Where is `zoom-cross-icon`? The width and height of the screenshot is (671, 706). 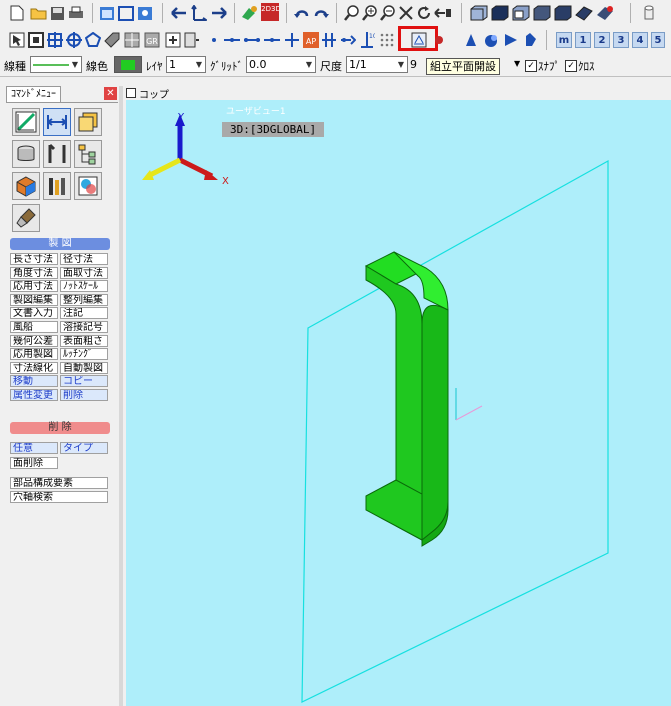 zoom-cross-icon is located at coordinates (406, 13).